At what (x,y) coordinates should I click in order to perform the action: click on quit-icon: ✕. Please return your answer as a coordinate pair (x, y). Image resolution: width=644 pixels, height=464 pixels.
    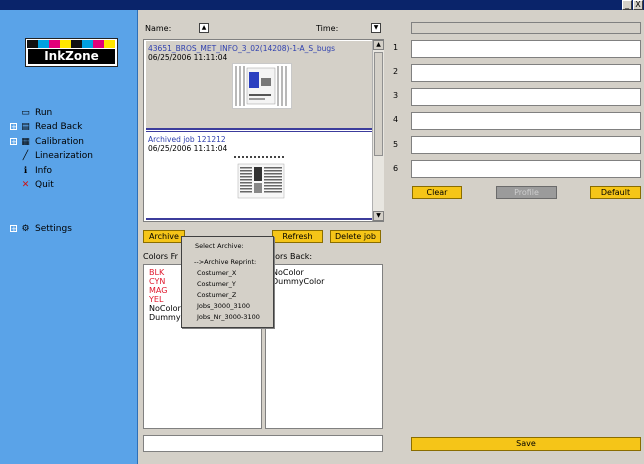
    Looking at the image, I should click on (25, 185).